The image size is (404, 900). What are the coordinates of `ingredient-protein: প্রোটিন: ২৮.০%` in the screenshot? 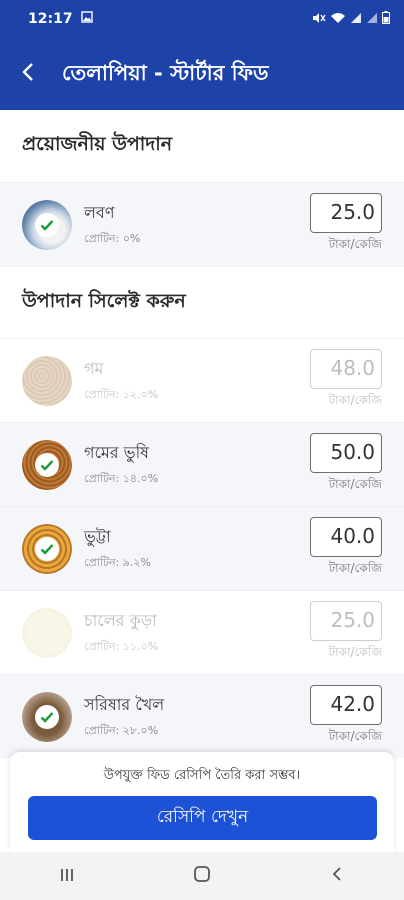 It's located at (121, 730).